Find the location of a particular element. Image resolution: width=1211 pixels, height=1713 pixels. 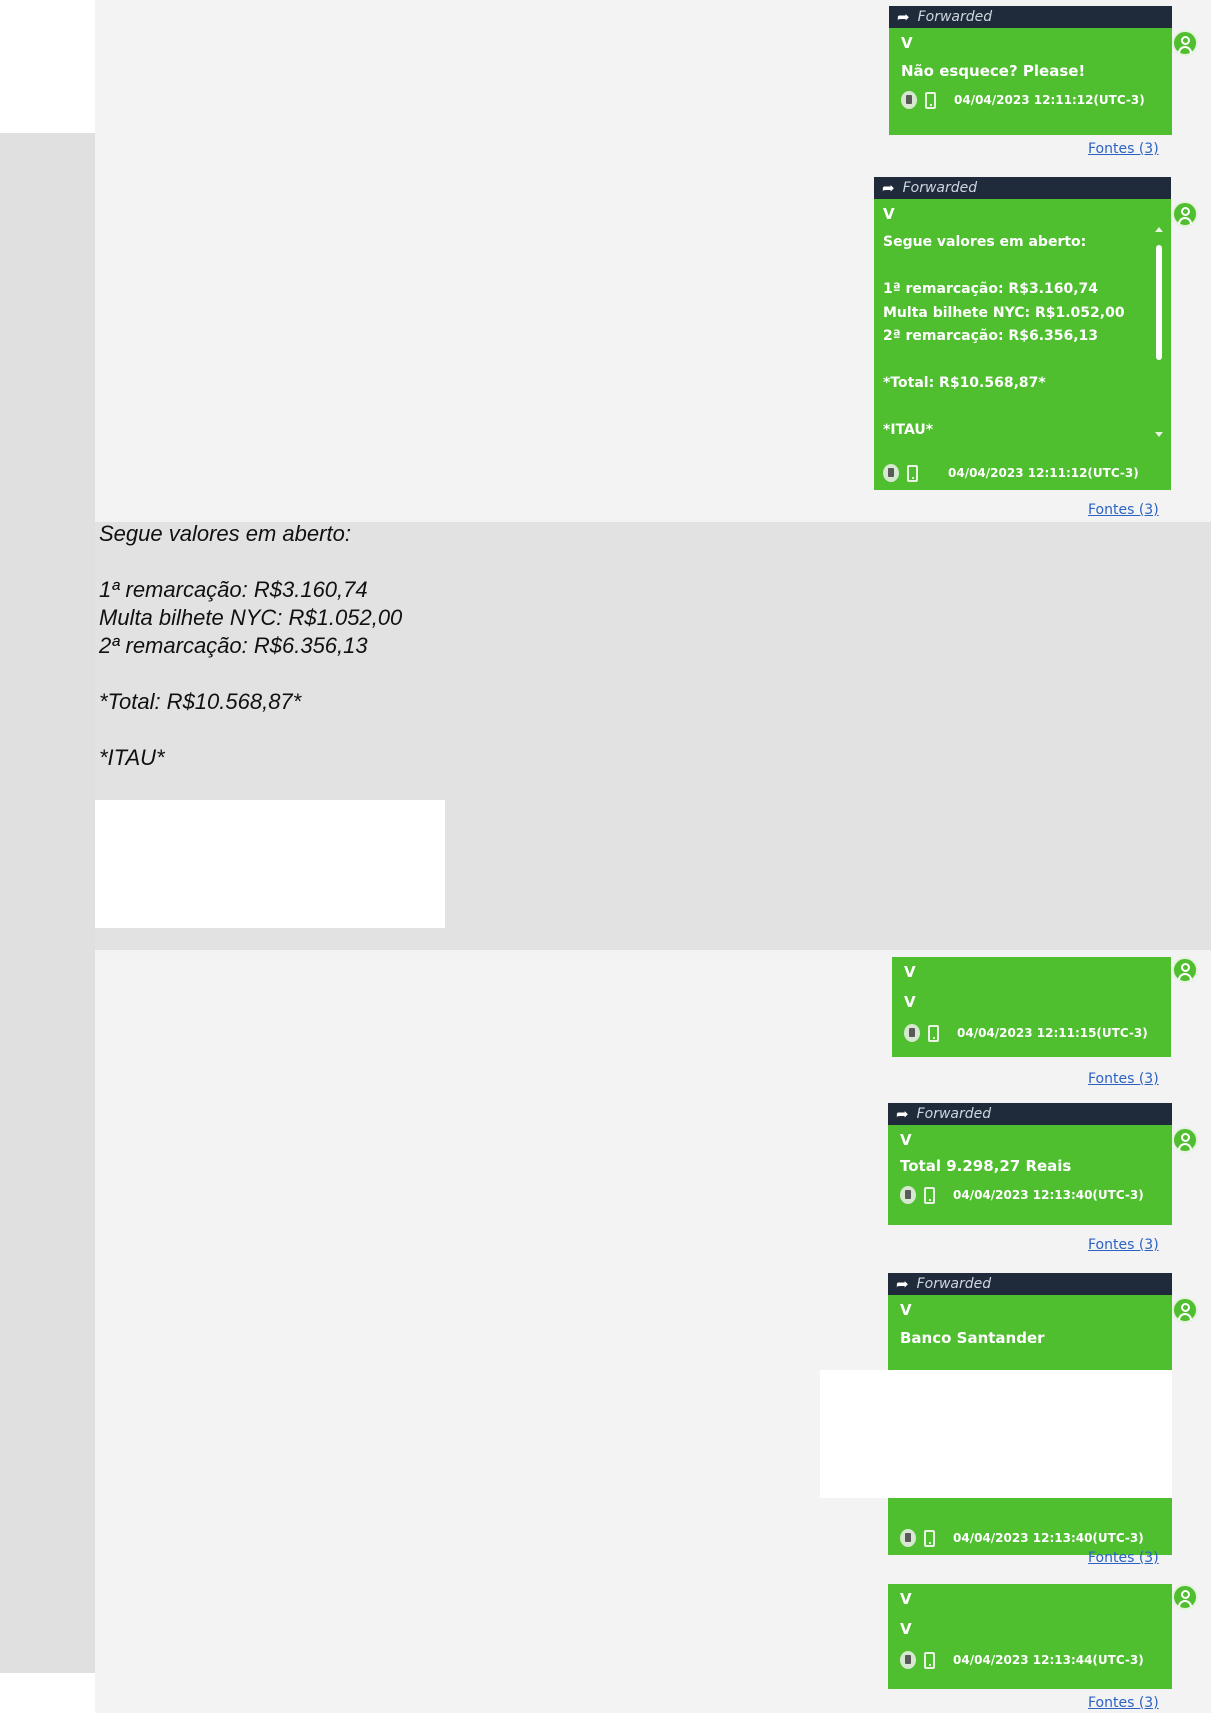

message-meta: 04/04/2023 12:13:44(UTC-3) is located at coordinates (1031, 1660).